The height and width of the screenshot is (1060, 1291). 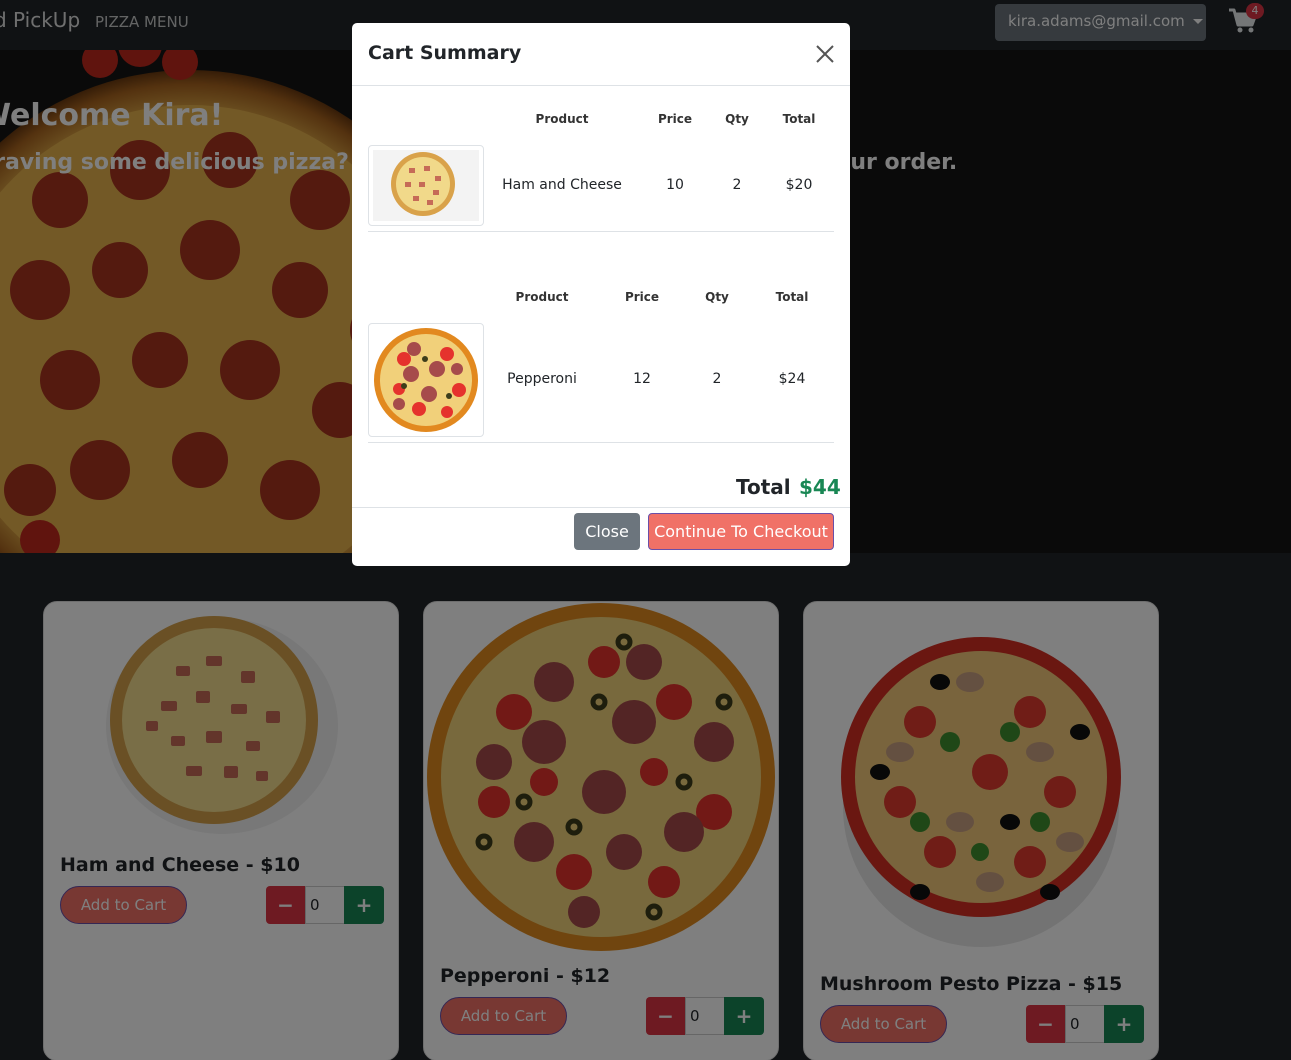 I want to click on cart-item-total: $20, so click(x=799, y=185).